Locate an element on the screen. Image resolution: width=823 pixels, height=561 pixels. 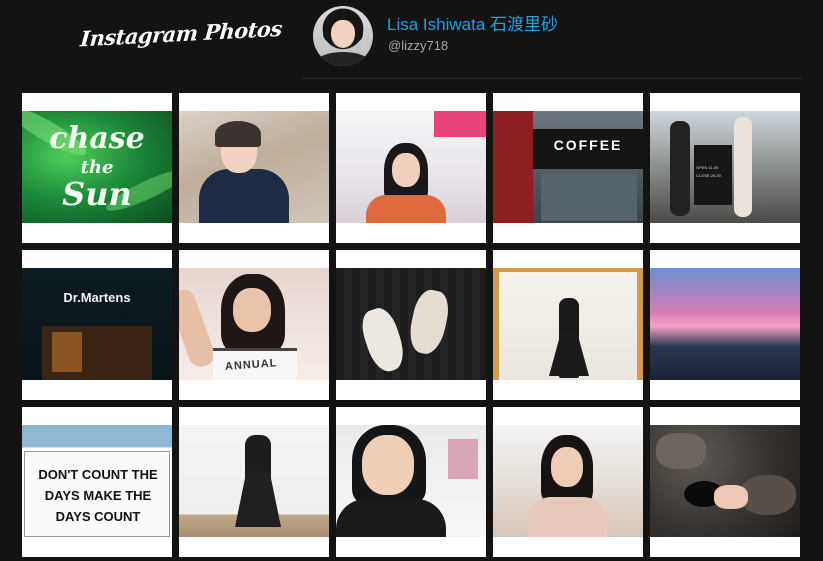
photo-card: chase the Sun is located at coordinates (97, 168).